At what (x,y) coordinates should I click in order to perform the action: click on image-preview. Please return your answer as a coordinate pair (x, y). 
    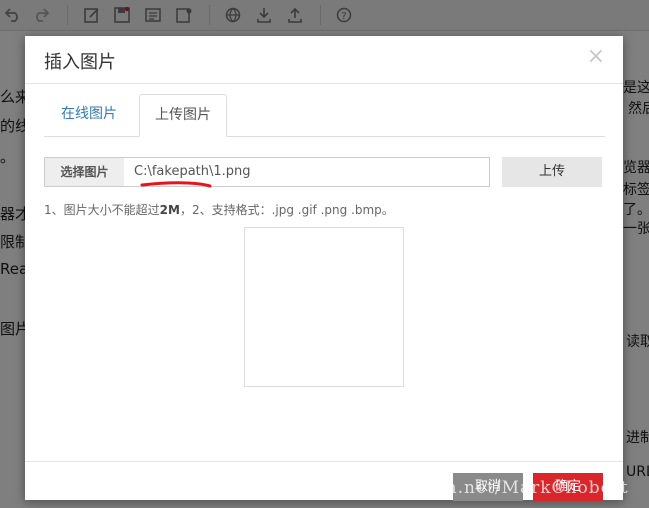
    Looking at the image, I should click on (324, 307).